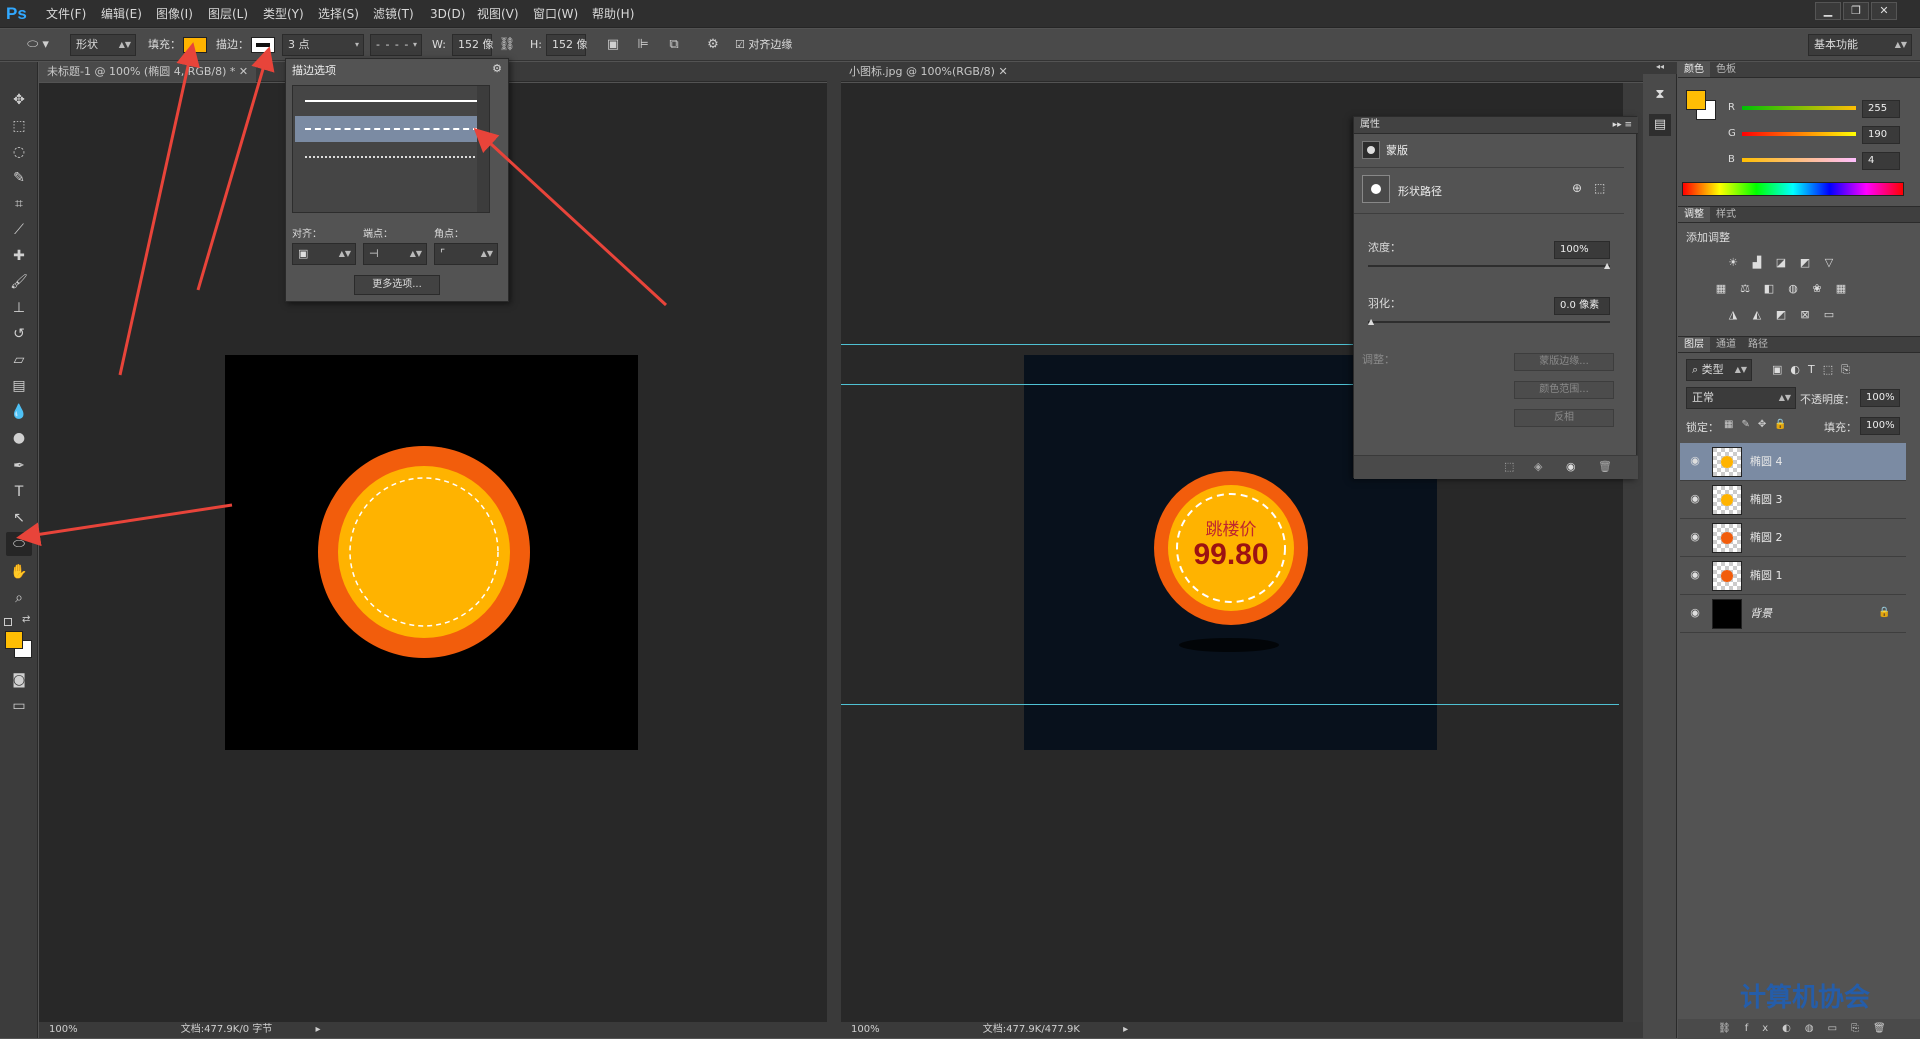  I want to click on arrow-to-stroke, so click(235, 168).